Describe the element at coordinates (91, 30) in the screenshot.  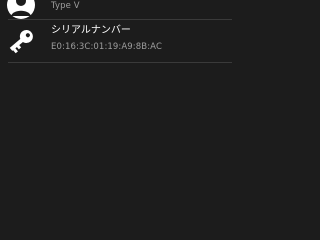
I see `serial-number-label: シリアルナンバー` at that location.